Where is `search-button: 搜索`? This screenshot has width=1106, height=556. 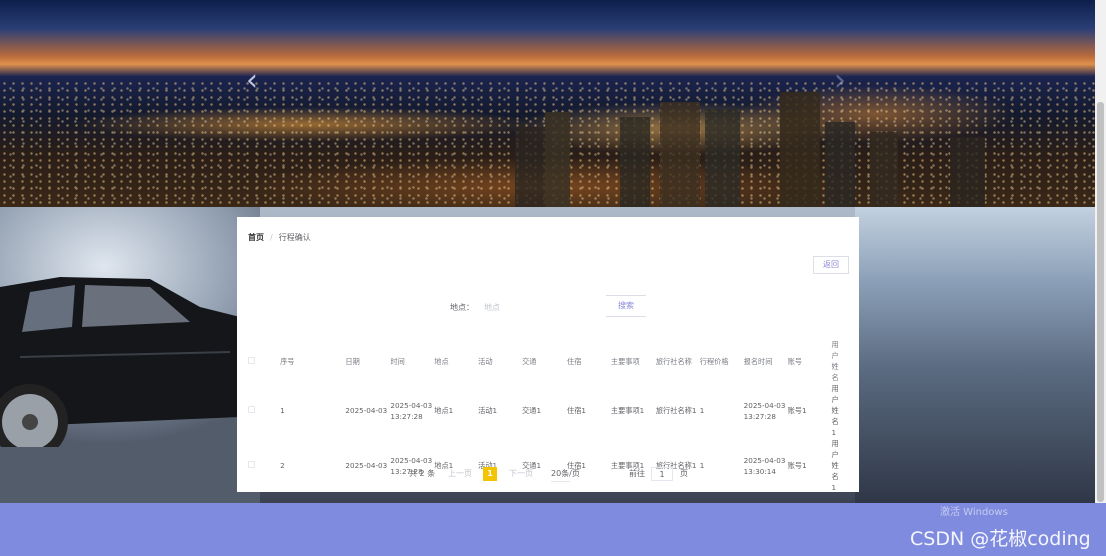
search-button: 搜索 is located at coordinates (626, 306).